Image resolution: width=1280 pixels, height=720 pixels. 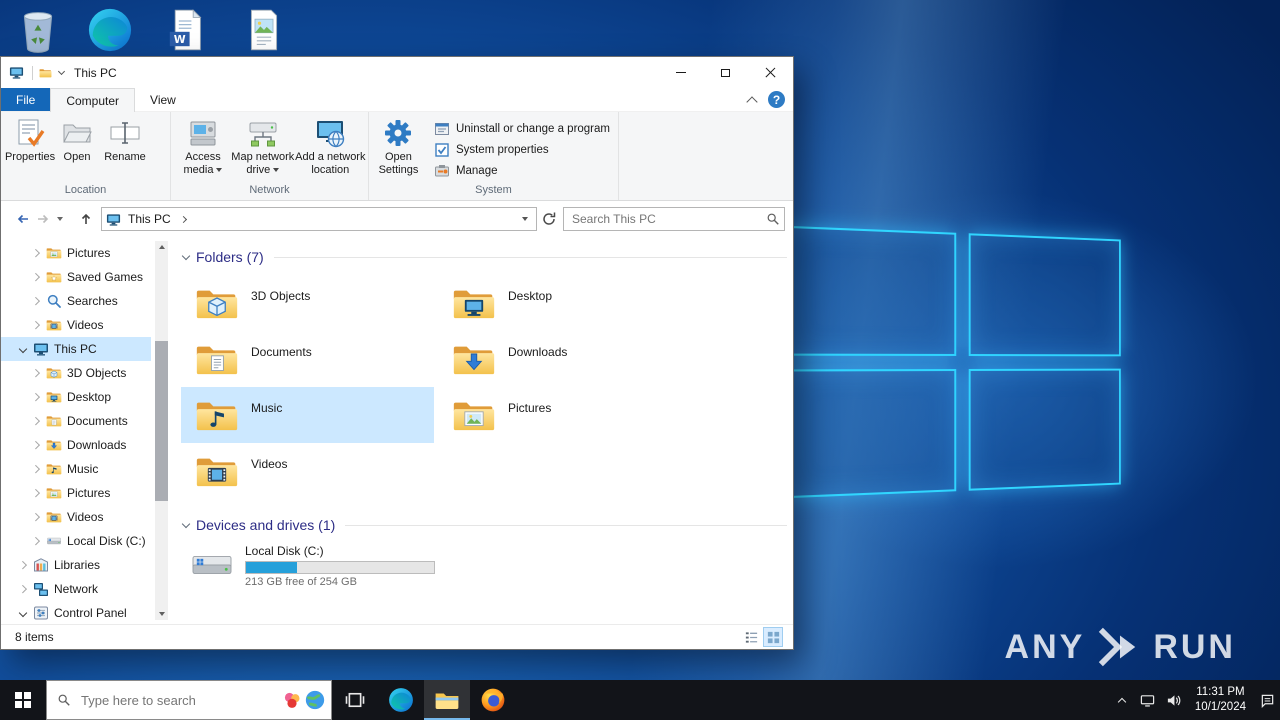 I want to click on tab-view: View, so click(x=163, y=99).